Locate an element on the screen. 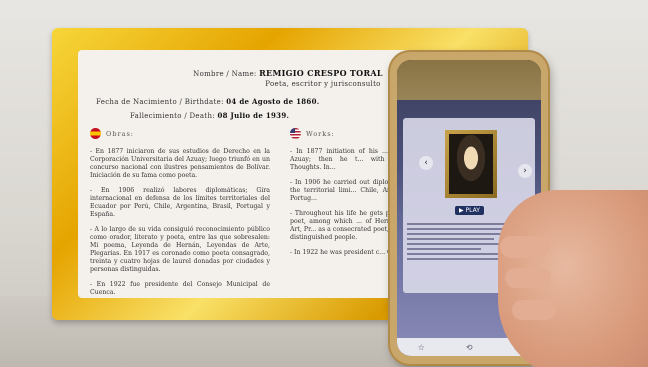 Image resolution: width=648 pixels, height=367 pixels. spain-flag-icon is located at coordinates (95, 133).